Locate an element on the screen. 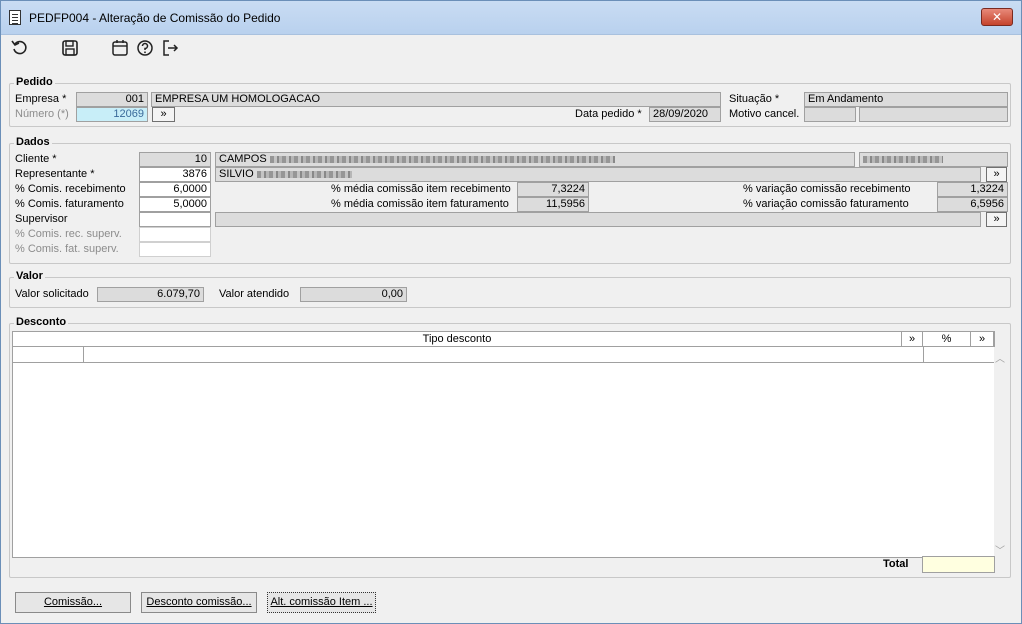  tipo-desconto-lookup-button: » is located at coordinates (912, 339).